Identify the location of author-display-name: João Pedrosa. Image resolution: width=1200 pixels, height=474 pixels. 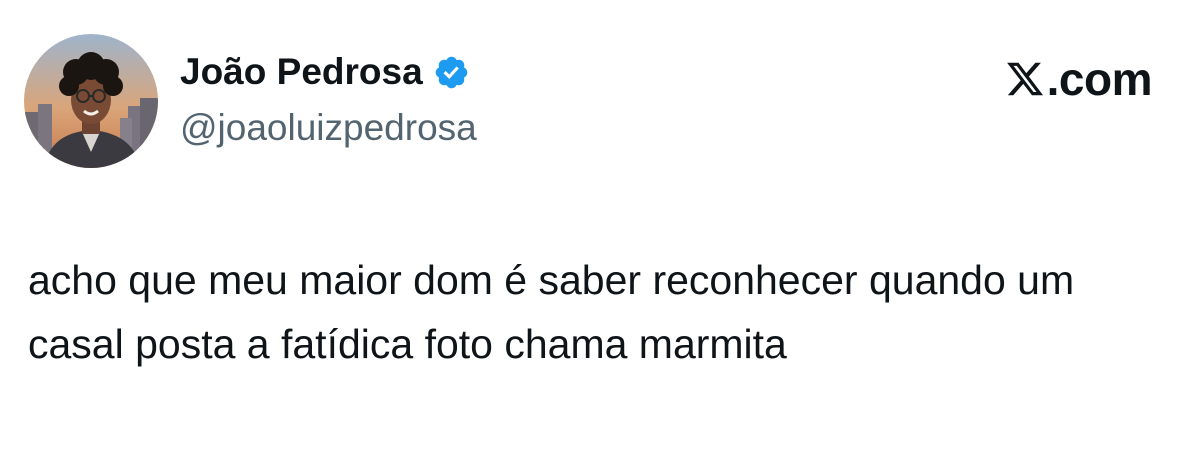
(301, 72).